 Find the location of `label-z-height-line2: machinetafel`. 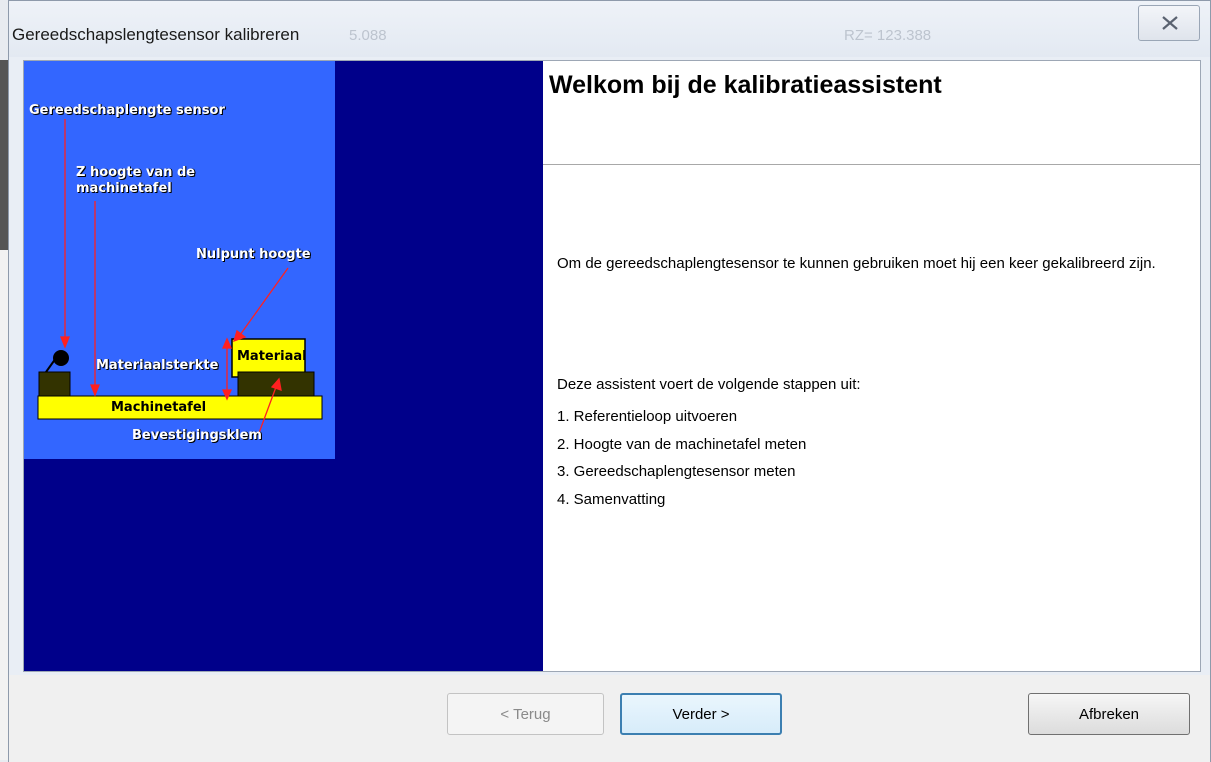

label-z-height-line2: machinetafel is located at coordinates (124, 188).